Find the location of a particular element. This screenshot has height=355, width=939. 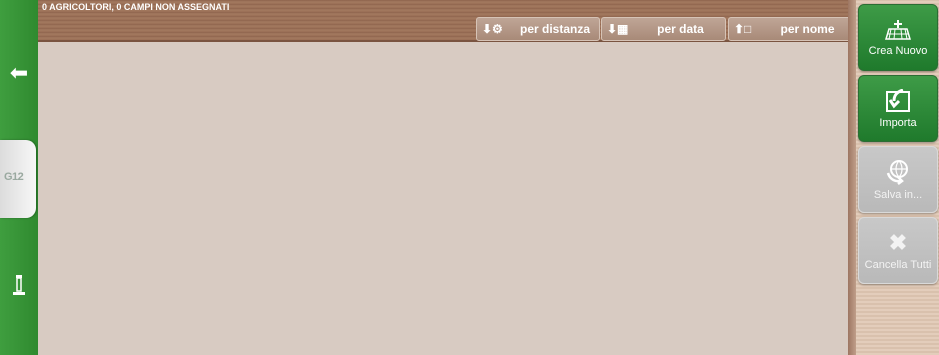

add-field-icon is located at coordinates (898, 29).